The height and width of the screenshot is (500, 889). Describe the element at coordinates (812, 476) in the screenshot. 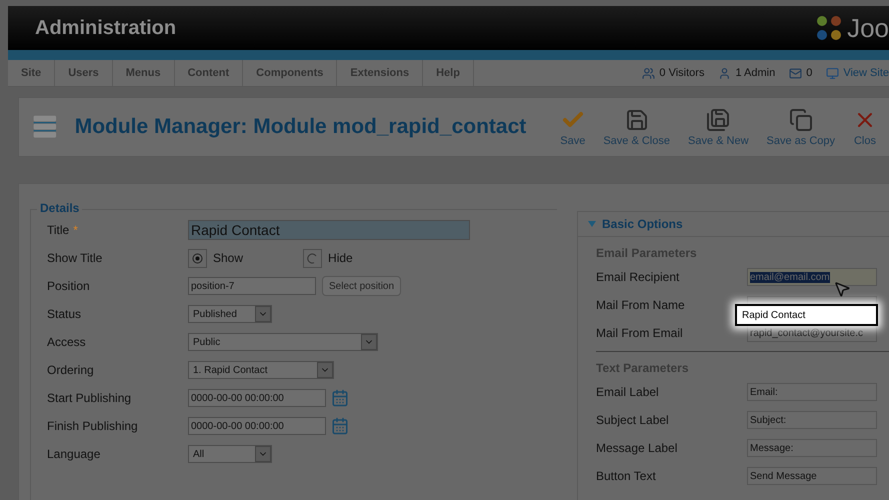

I see `input-field: Send Message` at that location.